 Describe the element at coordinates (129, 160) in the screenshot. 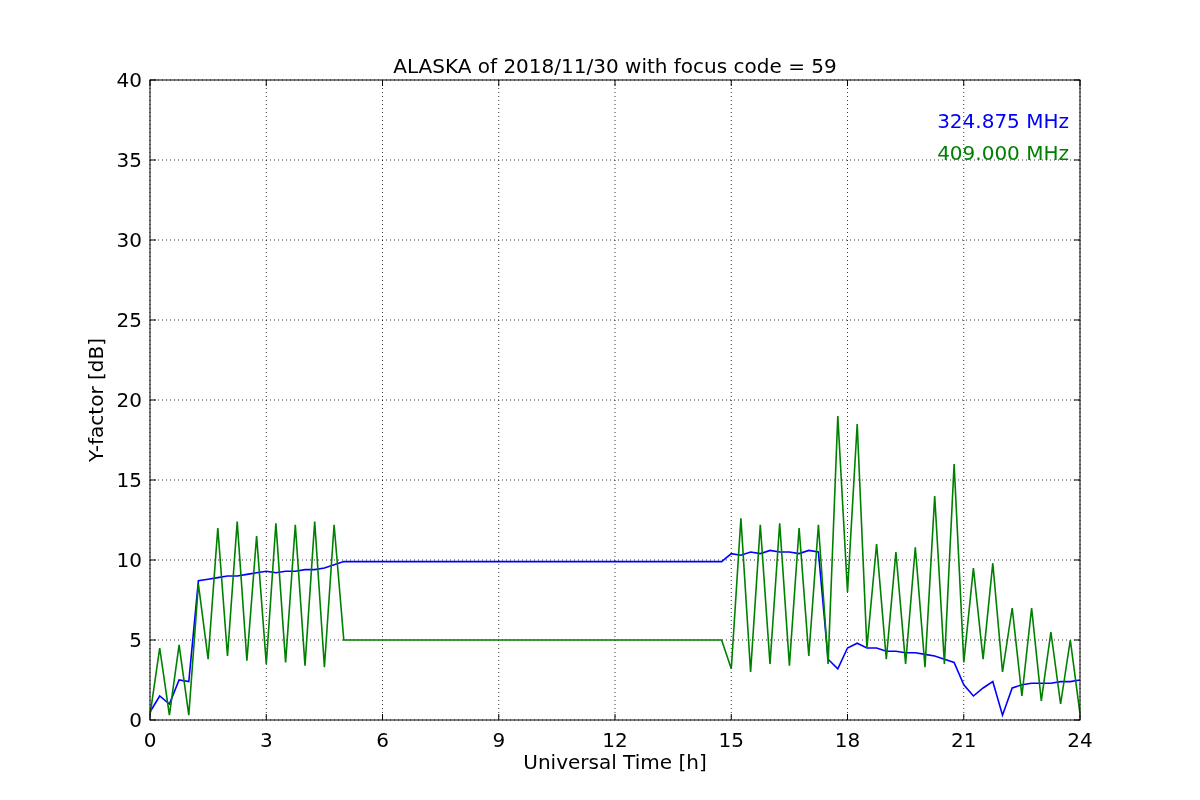

I see `y-tick-label: 35` at that location.